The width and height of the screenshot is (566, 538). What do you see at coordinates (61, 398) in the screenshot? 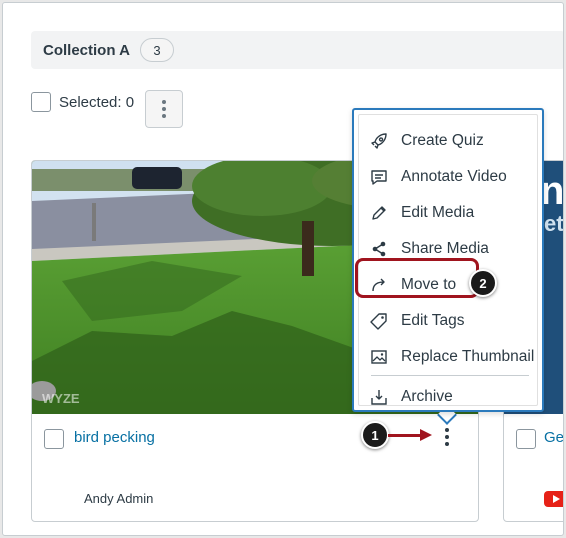
I see `thumbnail-watermark: WYZE` at bounding box center [61, 398].